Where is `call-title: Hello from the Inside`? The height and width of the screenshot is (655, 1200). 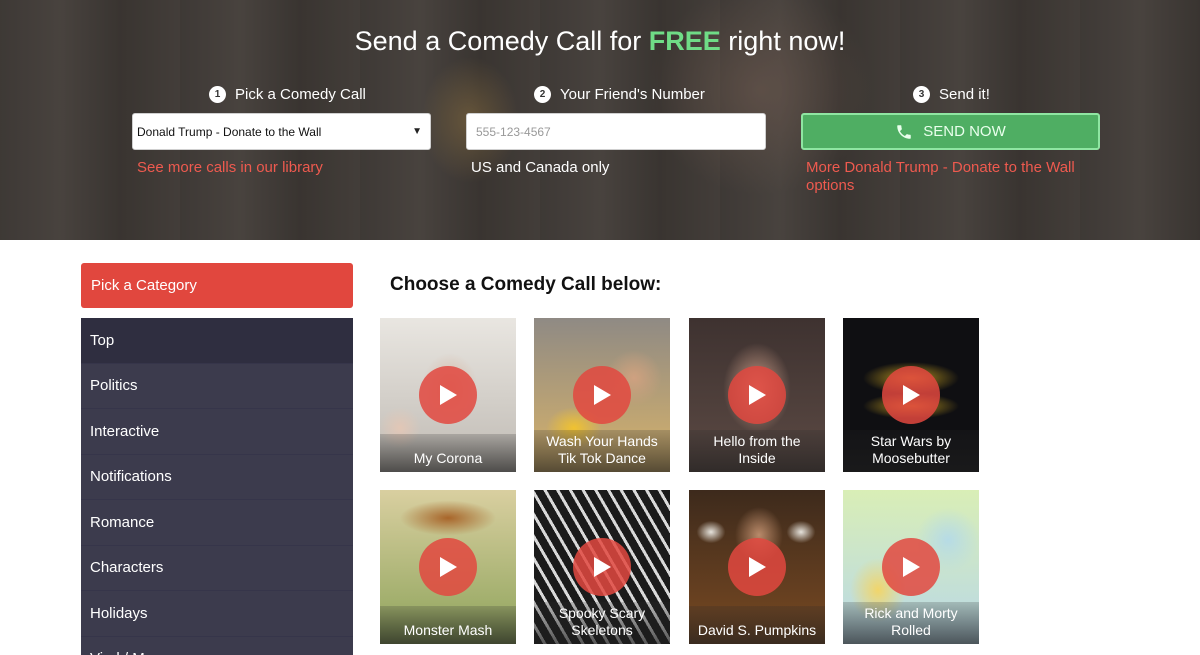 call-title: Hello from the Inside is located at coordinates (757, 451).